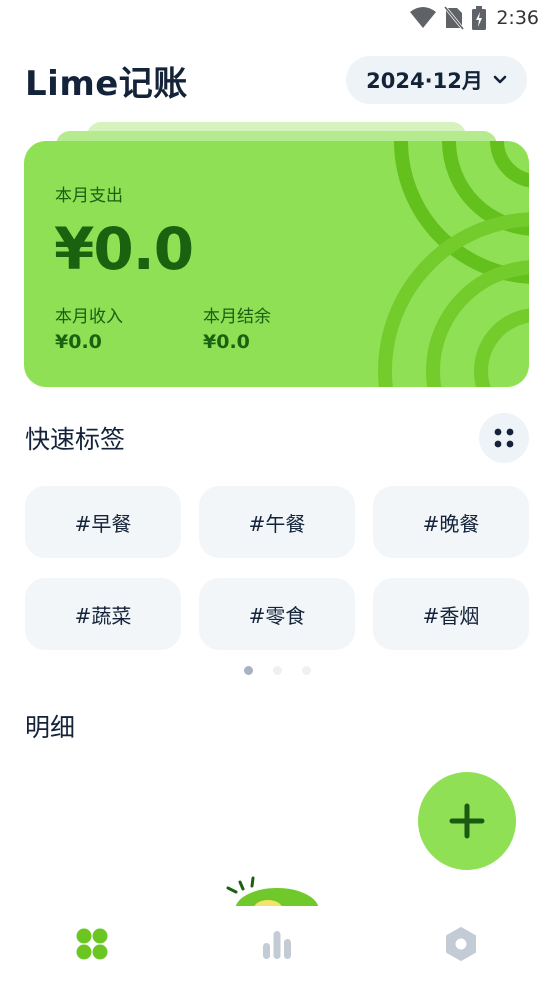  What do you see at coordinates (277, 614) in the screenshot?
I see `quick-tag: #零食` at bounding box center [277, 614].